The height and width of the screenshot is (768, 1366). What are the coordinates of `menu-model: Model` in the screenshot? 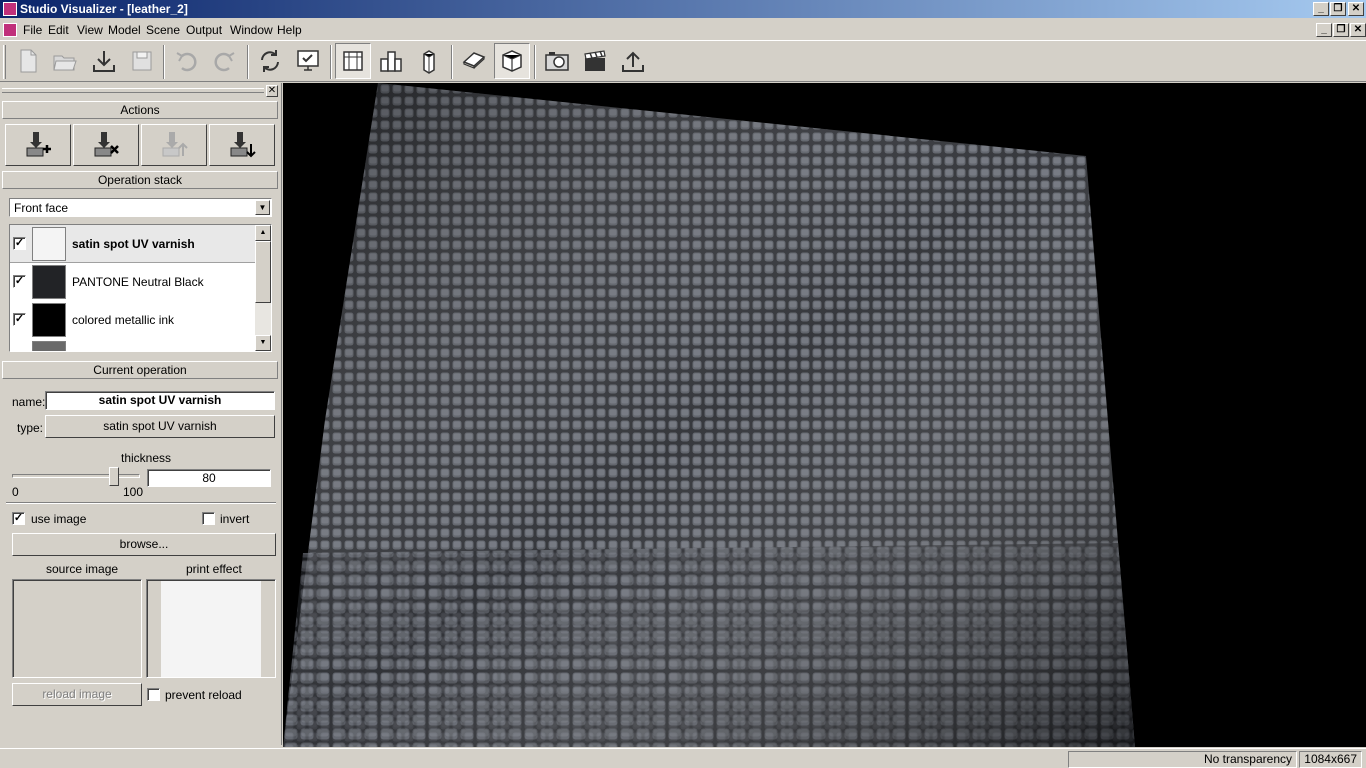 It's located at (124, 30).